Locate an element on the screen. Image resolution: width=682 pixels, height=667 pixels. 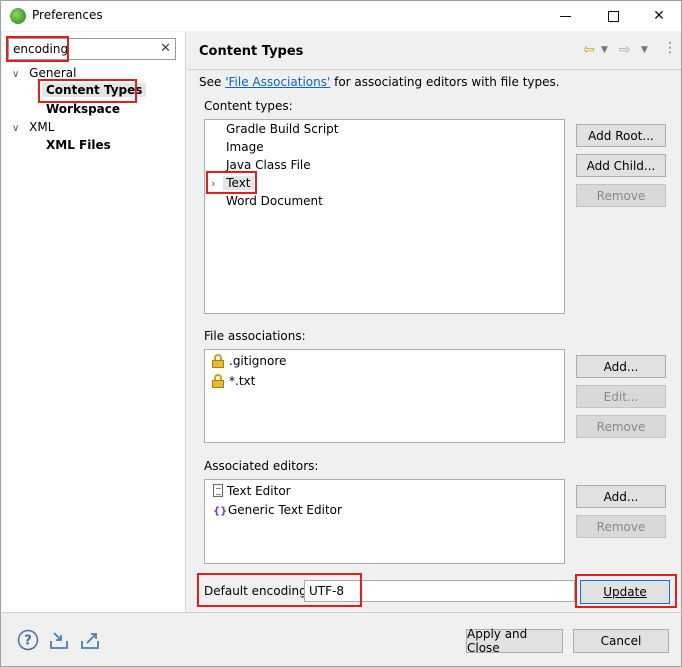
maximize-icon is located at coordinates (613, 16).